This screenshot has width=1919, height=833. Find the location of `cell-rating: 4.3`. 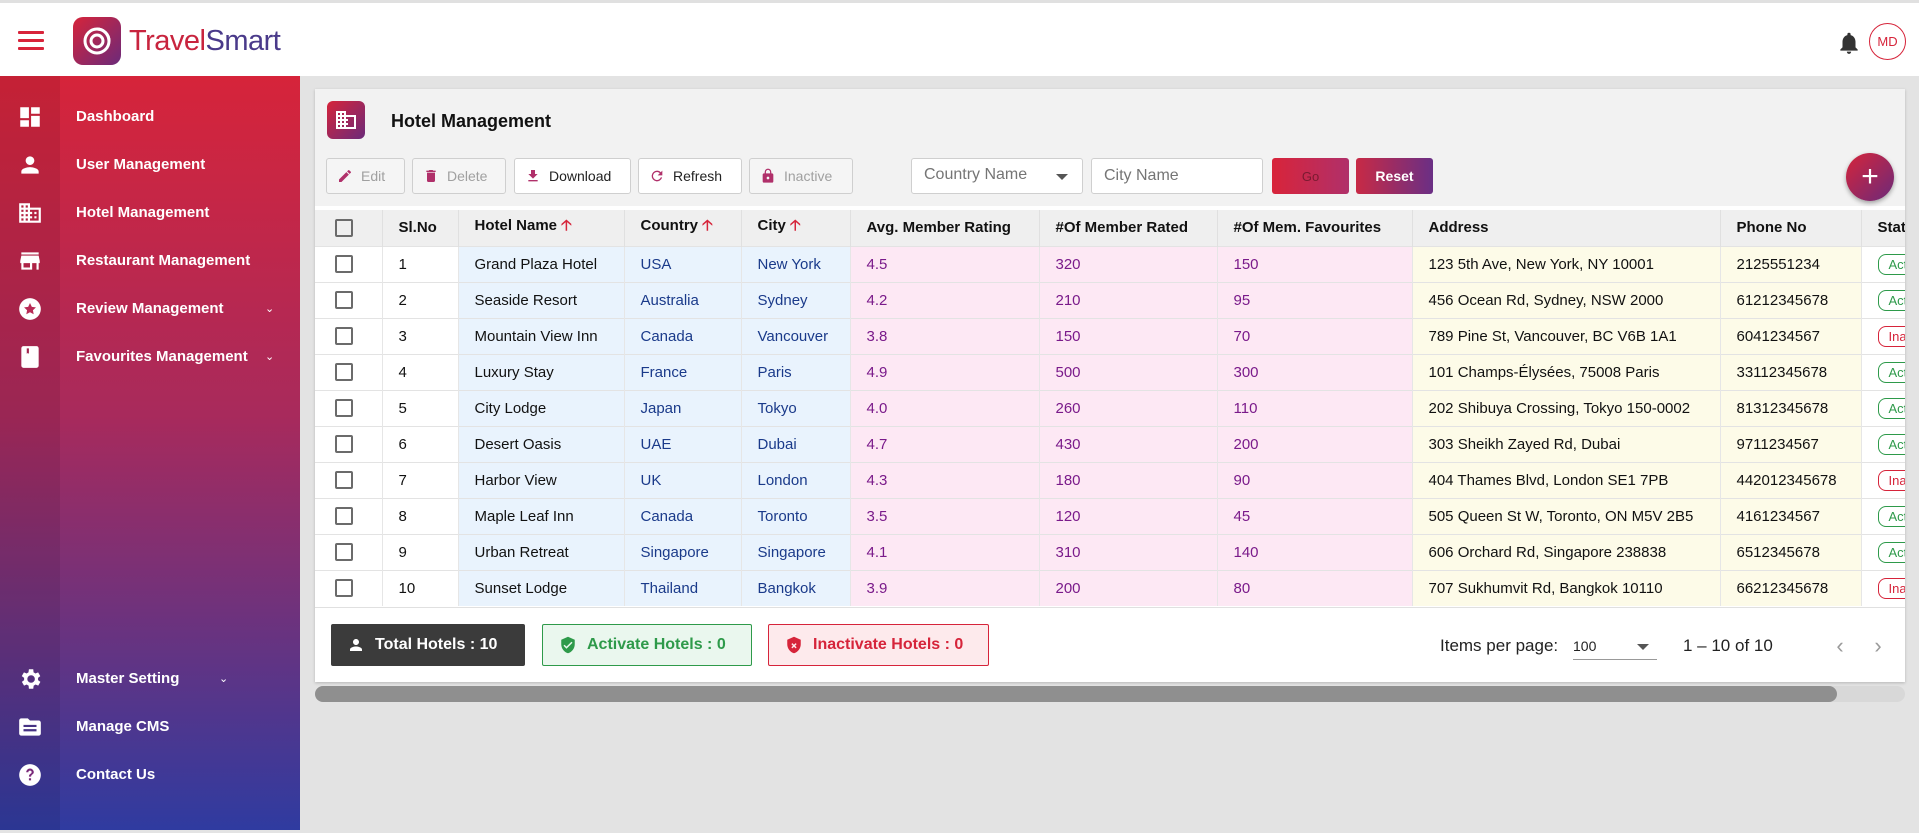

cell-rating: 4.3 is located at coordinates (945, 479).